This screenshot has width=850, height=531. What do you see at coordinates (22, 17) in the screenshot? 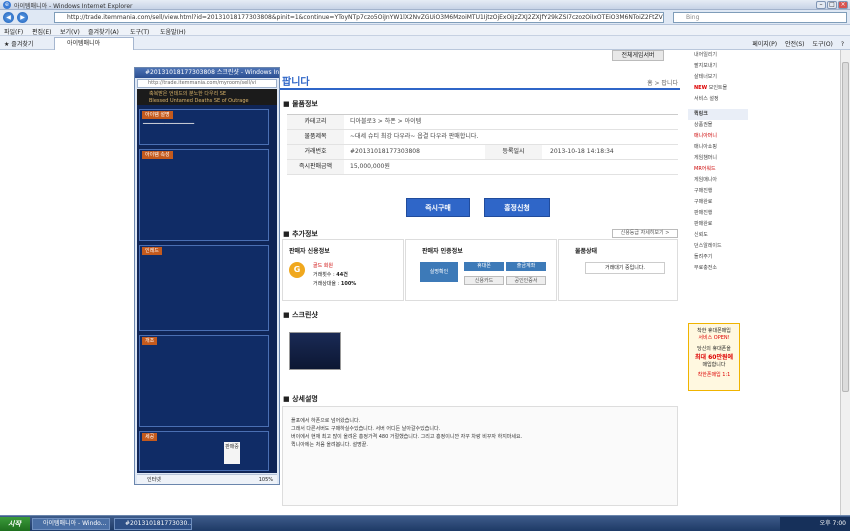
I see `forward-button: ▶` at bounding box center [22, 17].